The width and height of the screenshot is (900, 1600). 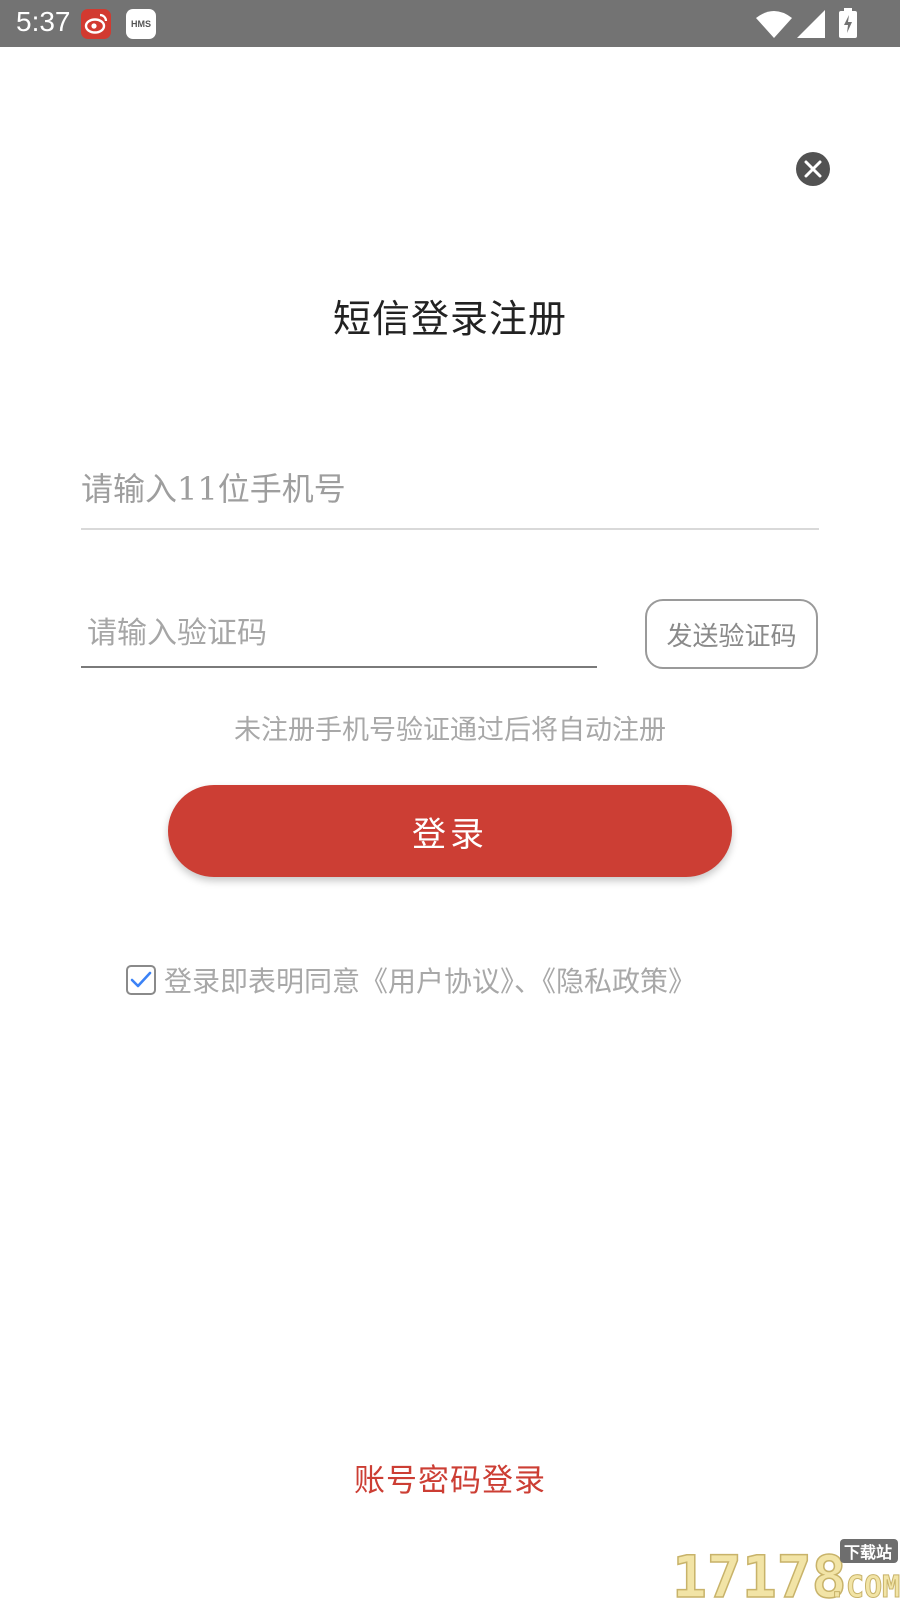 I want to click on agreement-checkbox, so click(x=141, y=980).